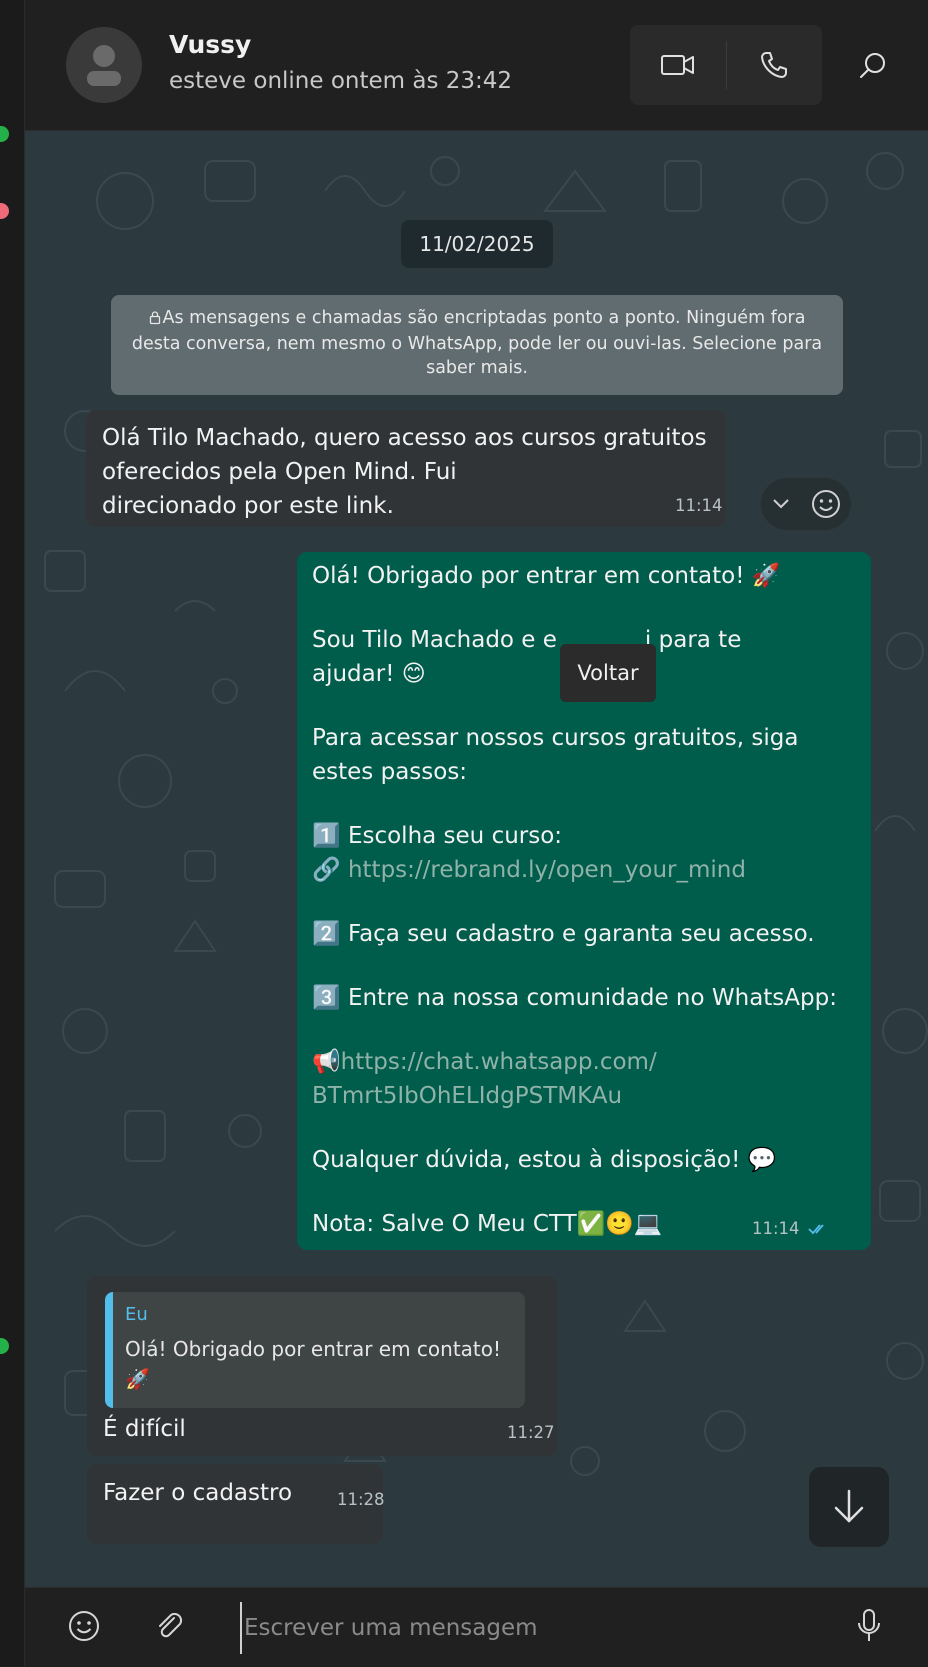  I want to click on voice-message-button, so click(869, 1626).